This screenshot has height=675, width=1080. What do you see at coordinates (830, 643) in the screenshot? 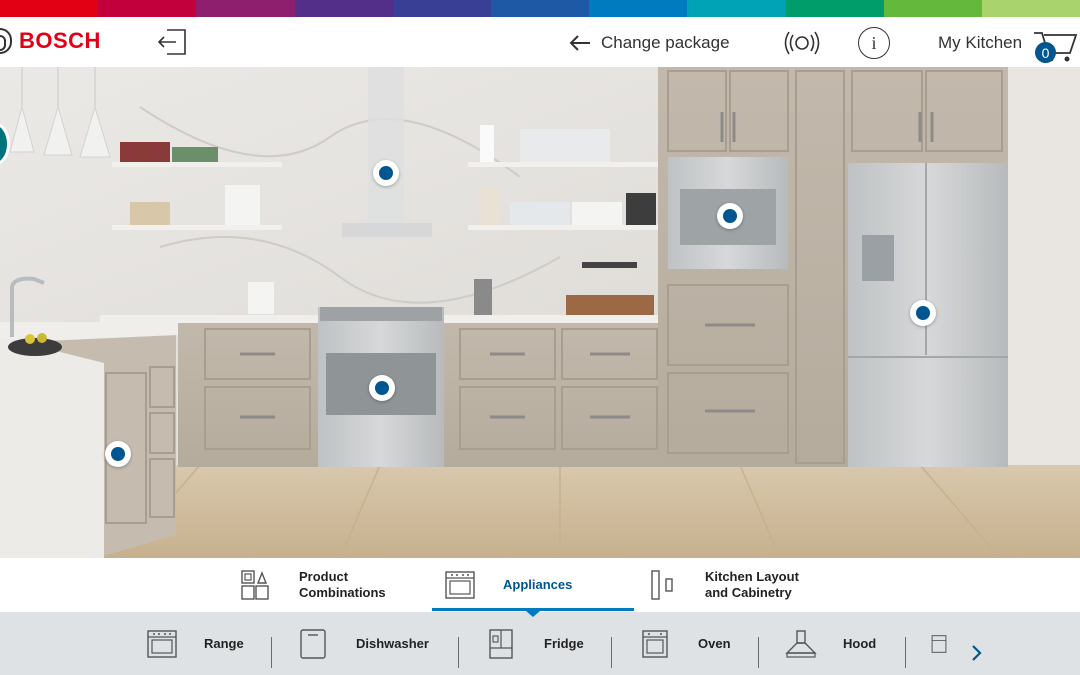
I see `subcategory-hood: Hood` at bounding box center [830, 643].